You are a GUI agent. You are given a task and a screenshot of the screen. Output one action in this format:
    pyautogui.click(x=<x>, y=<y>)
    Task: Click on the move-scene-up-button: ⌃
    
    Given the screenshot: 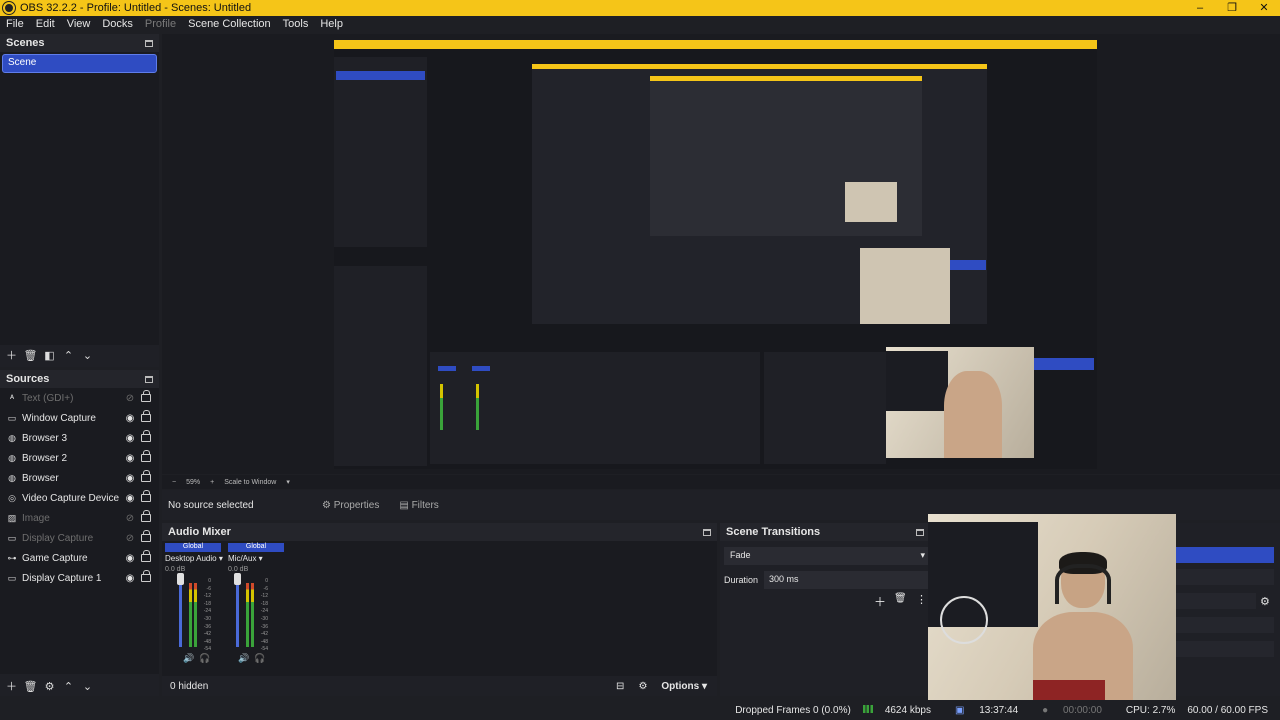 What is the action you would take?
    pyautogui.click(x=68, y=355)
    